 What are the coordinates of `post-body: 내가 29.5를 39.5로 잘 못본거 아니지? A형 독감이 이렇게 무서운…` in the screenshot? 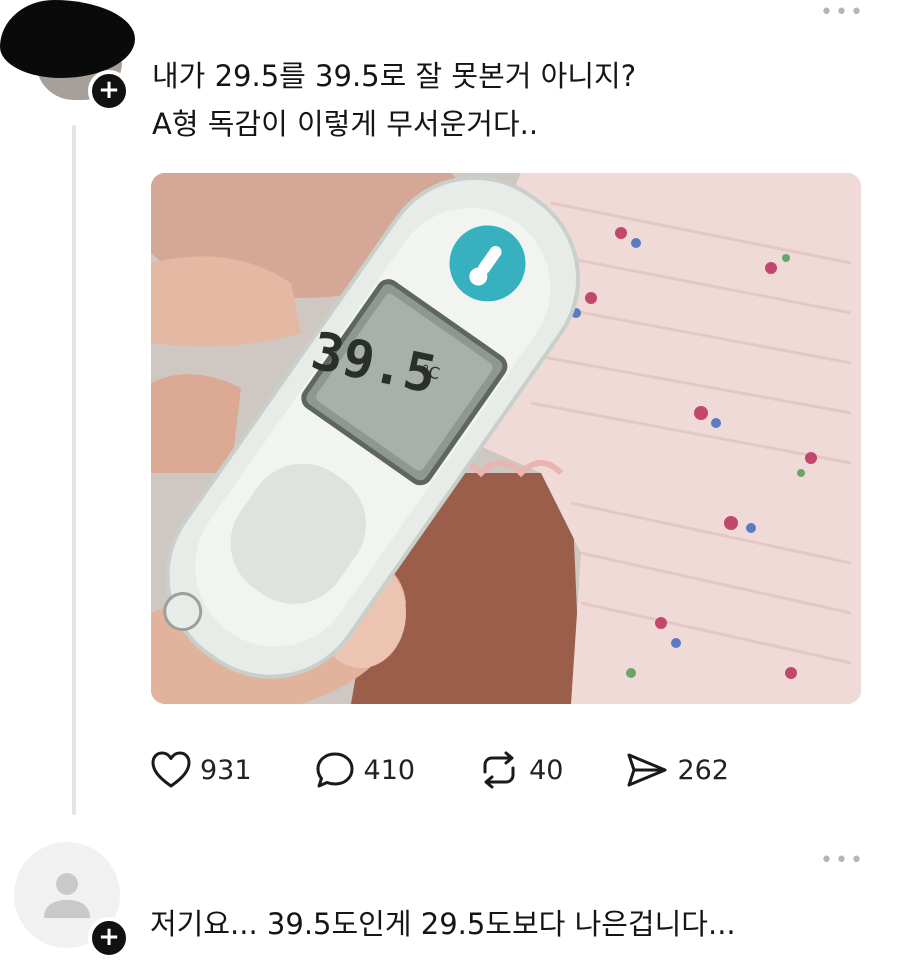 It's located at (512, 100).